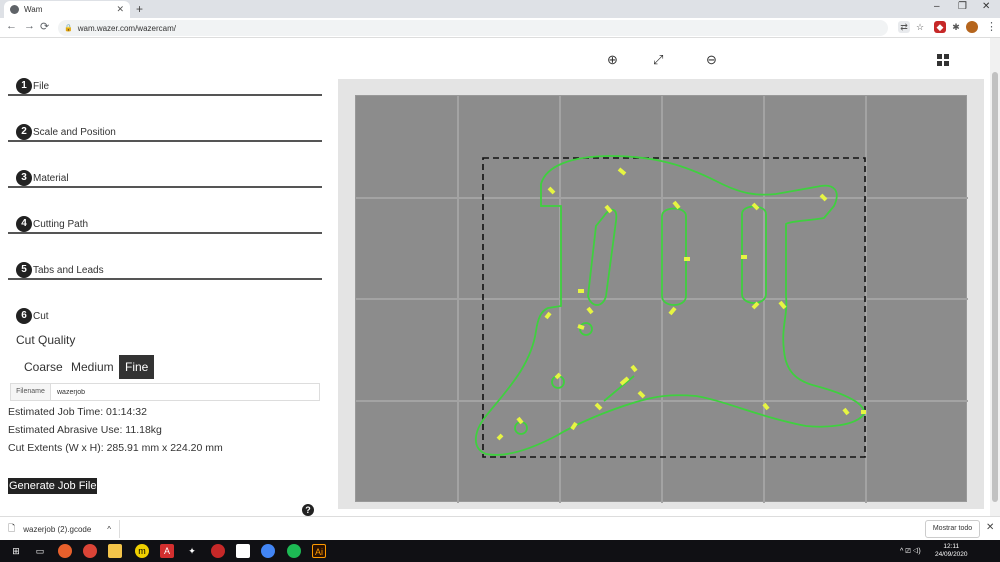 This screenshot has width=1000, height=562. What do you see at coordinates (126, 28) in the screenshot?
I see `url-text: wam.wazer.com/wazercam/` at bounding box center [126, 28].